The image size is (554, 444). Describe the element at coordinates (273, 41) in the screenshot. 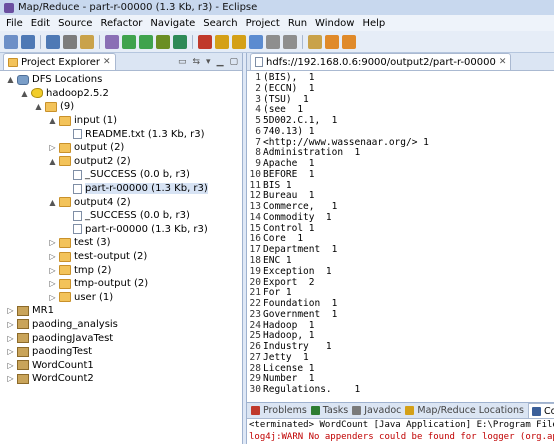

I see `open-type-icon` at that location.